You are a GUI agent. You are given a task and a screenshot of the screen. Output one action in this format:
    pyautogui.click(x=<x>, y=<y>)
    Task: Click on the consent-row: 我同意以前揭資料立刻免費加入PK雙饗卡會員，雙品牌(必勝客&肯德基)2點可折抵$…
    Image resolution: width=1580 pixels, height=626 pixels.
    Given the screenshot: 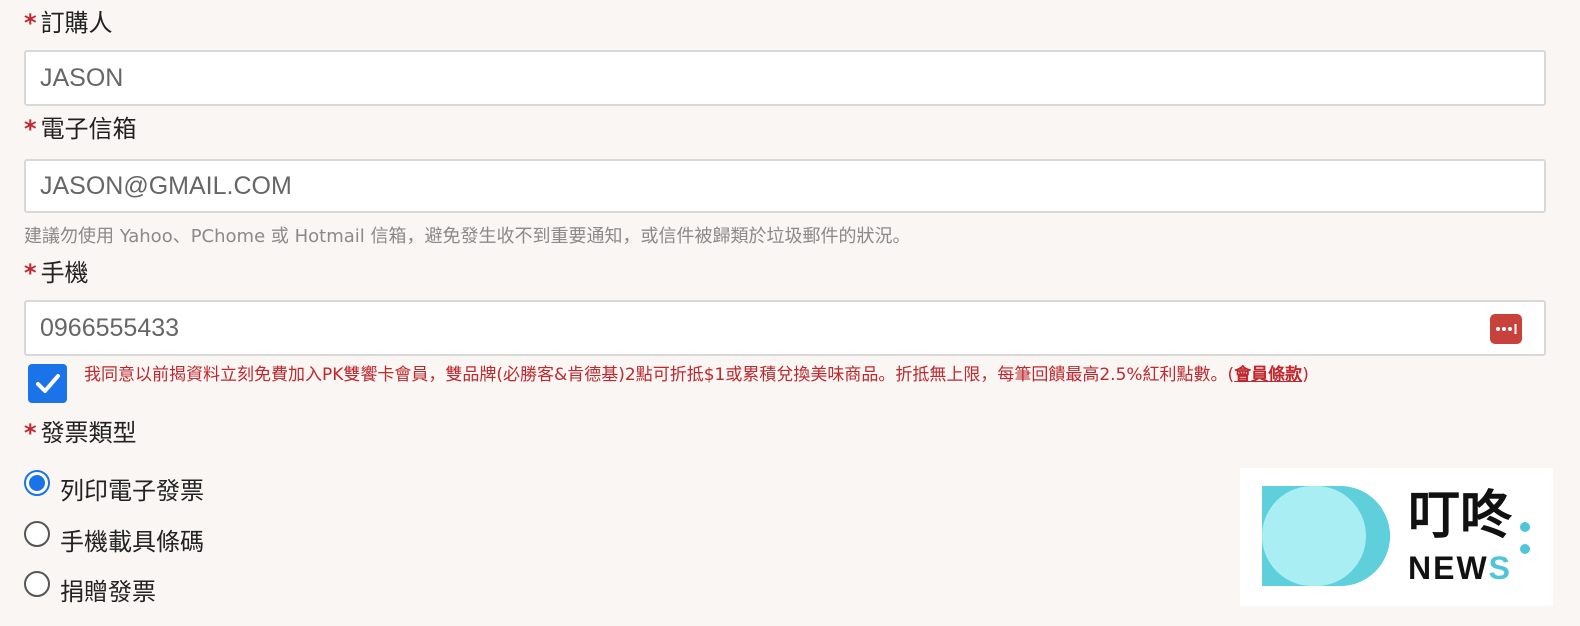 What is the action you would take?
    pyautogui.click(x=668, y=383)
    